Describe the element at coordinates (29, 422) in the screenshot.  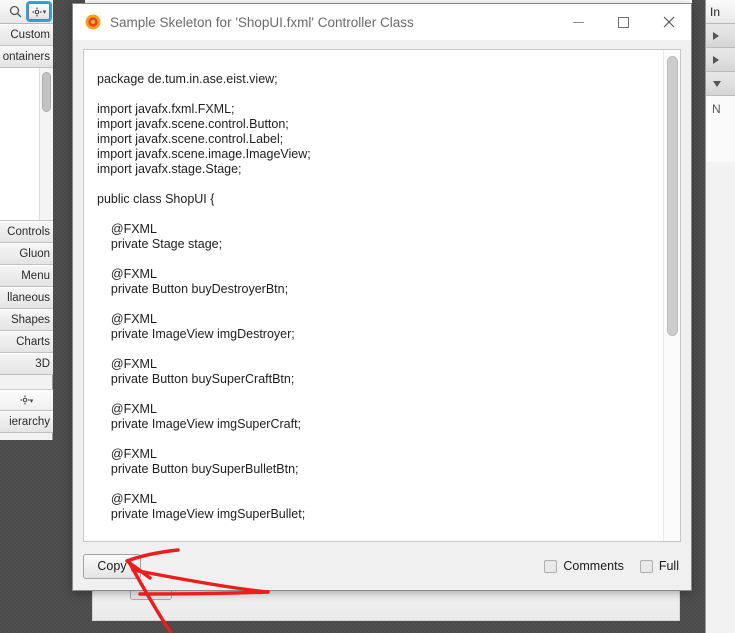
I see `sidebar-item-label: ierarchy` at that location.